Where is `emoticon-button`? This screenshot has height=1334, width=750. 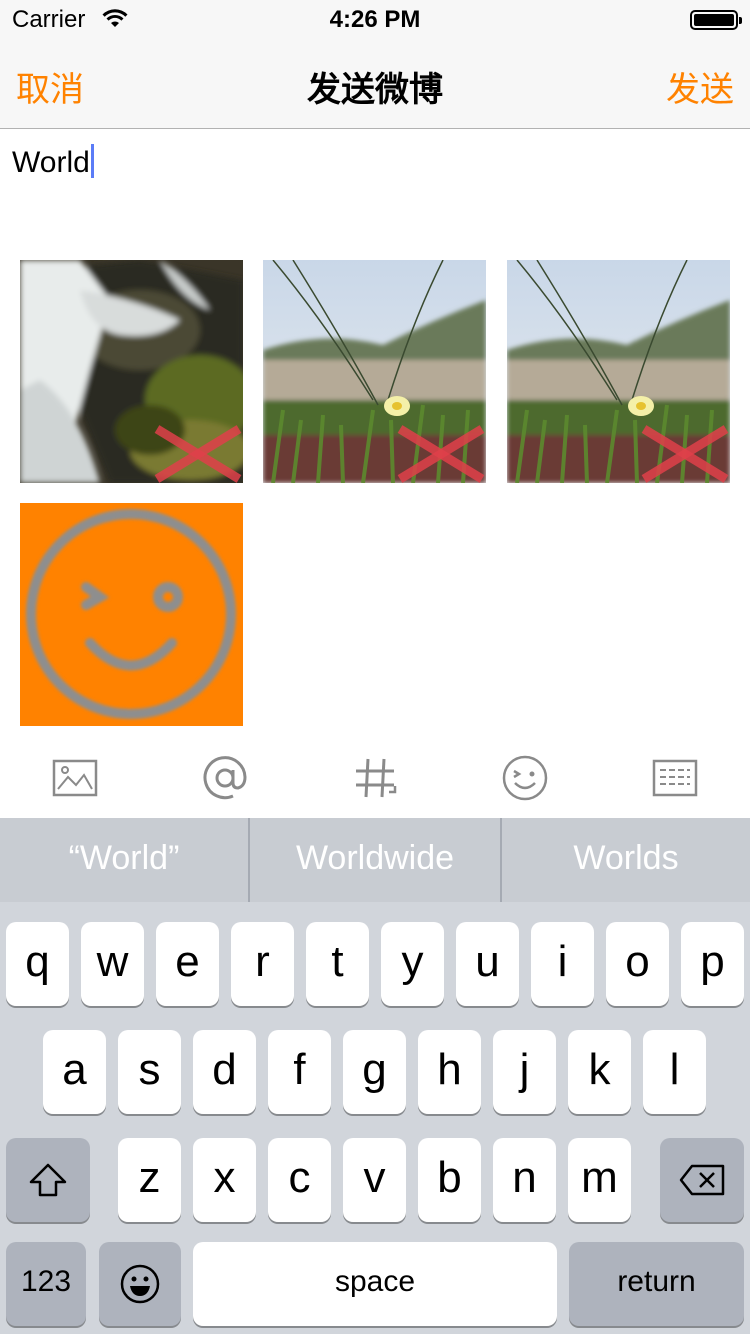
emoticon-button is located at coordinates (525, 778).